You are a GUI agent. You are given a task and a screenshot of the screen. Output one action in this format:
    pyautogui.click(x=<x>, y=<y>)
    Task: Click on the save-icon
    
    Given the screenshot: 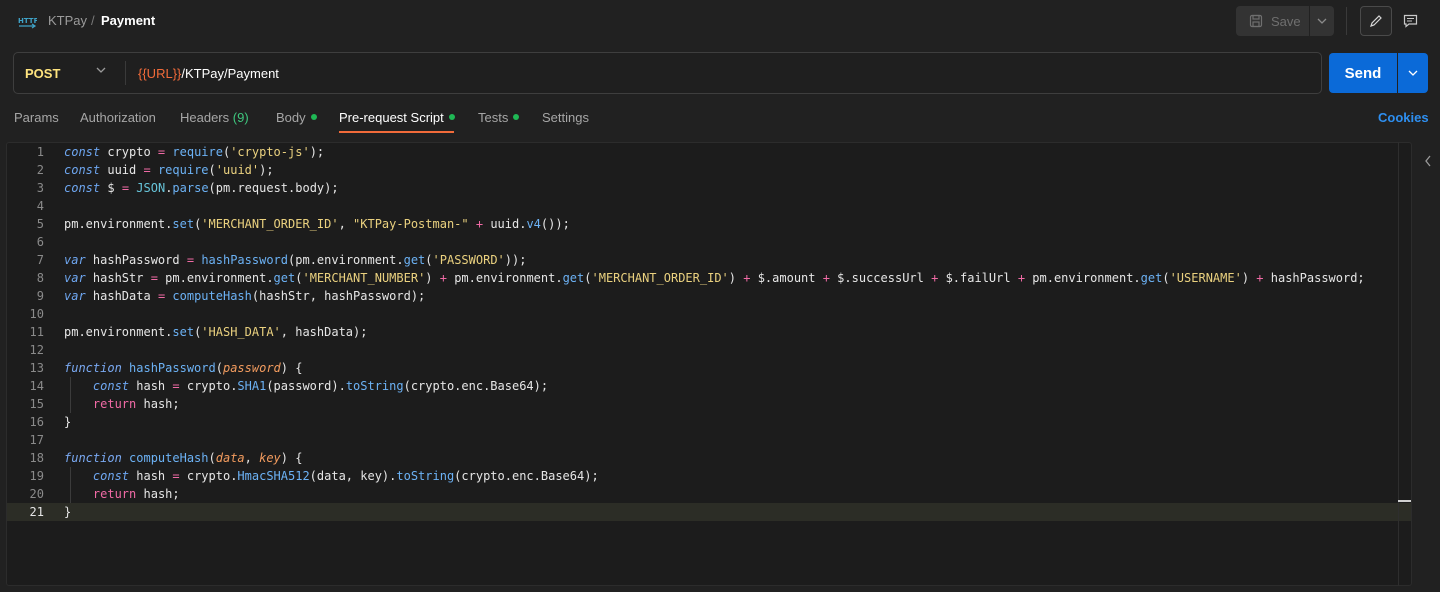 What is the action you would take?
    pyautogui.click(x=1256, y=21)
    